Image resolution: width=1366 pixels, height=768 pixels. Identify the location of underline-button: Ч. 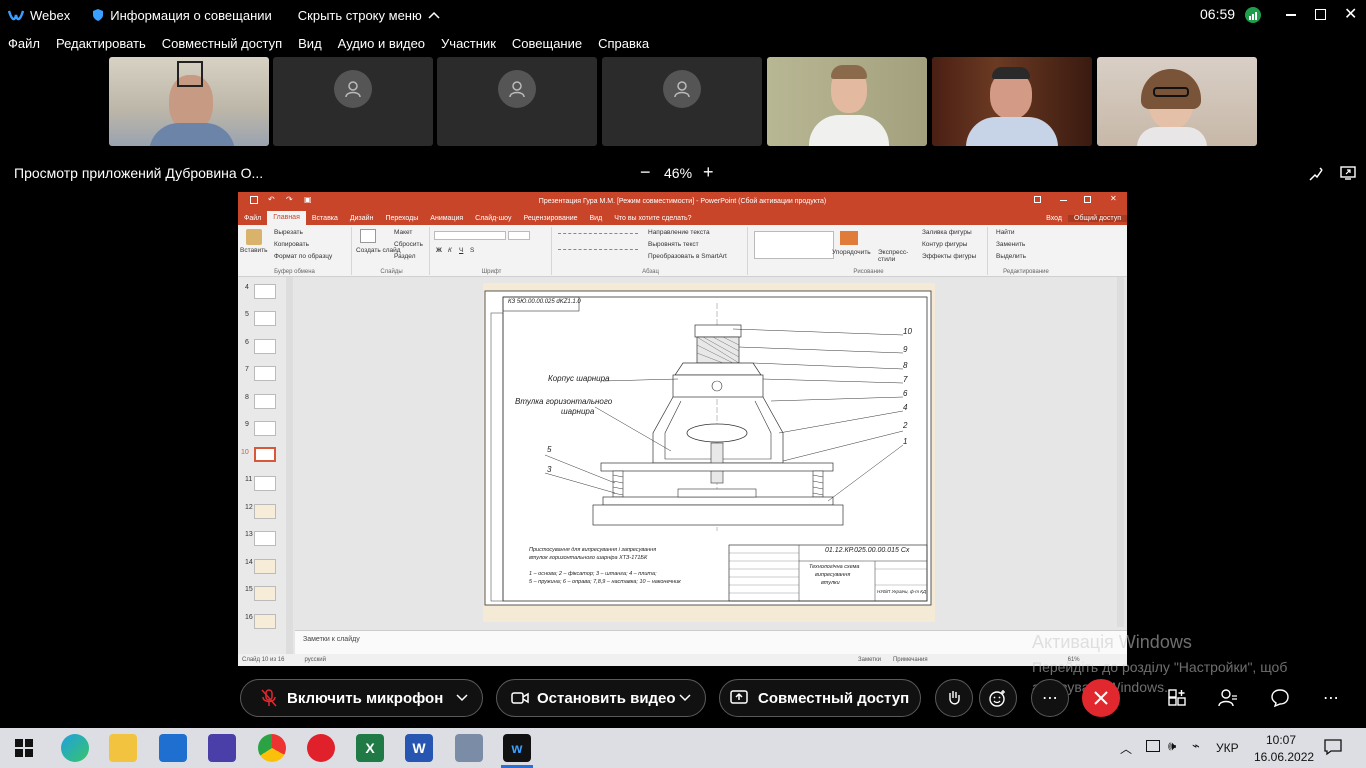
(461, 250).